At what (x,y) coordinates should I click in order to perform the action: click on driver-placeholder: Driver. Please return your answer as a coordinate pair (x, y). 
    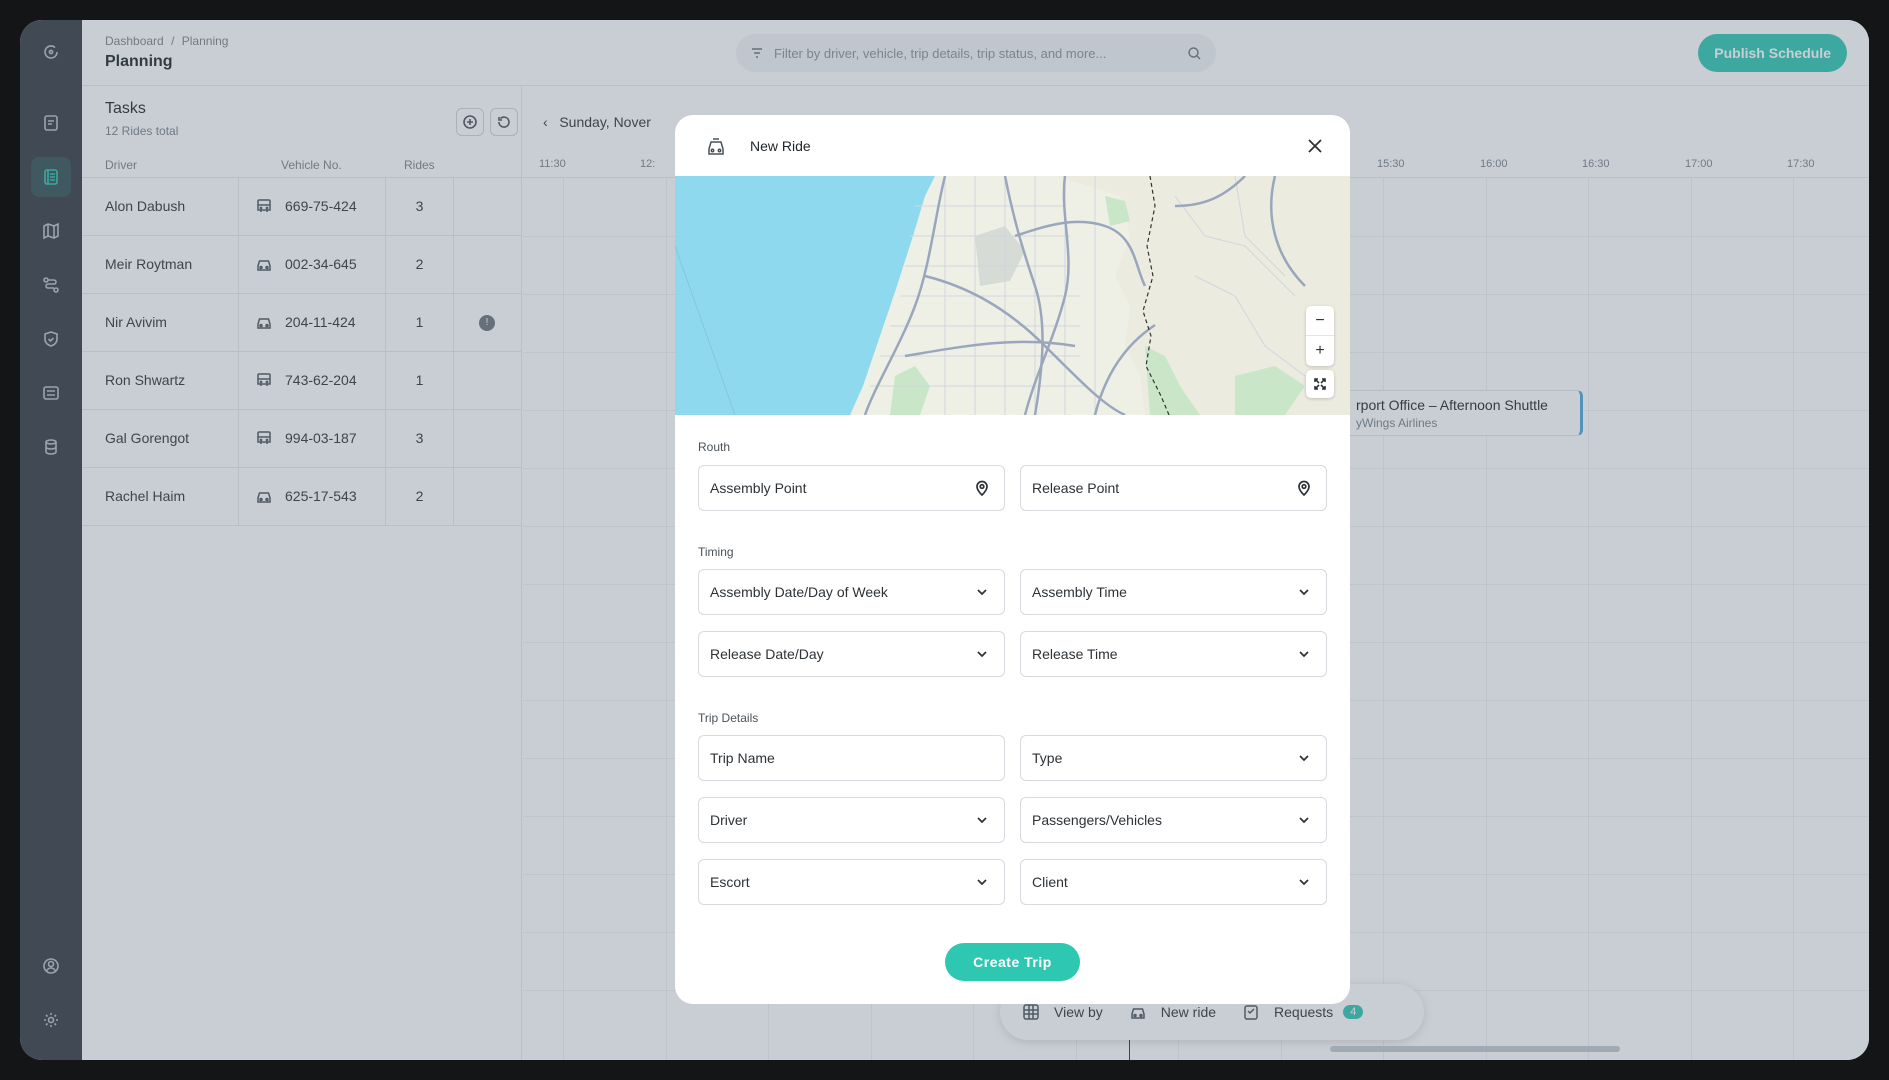
    Looking at the image, I should click on (729, 820).